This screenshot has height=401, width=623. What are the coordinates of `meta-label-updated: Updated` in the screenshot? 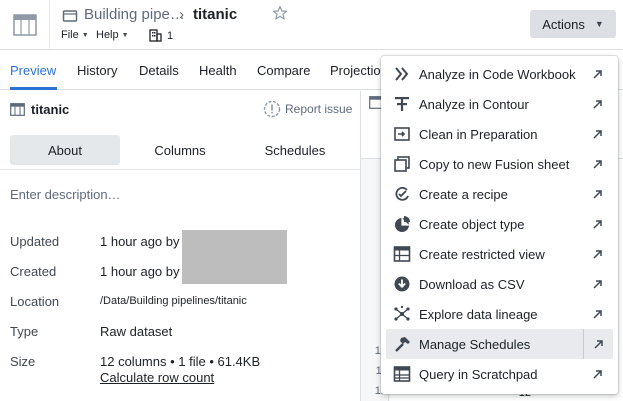 It's located at (35, 241).